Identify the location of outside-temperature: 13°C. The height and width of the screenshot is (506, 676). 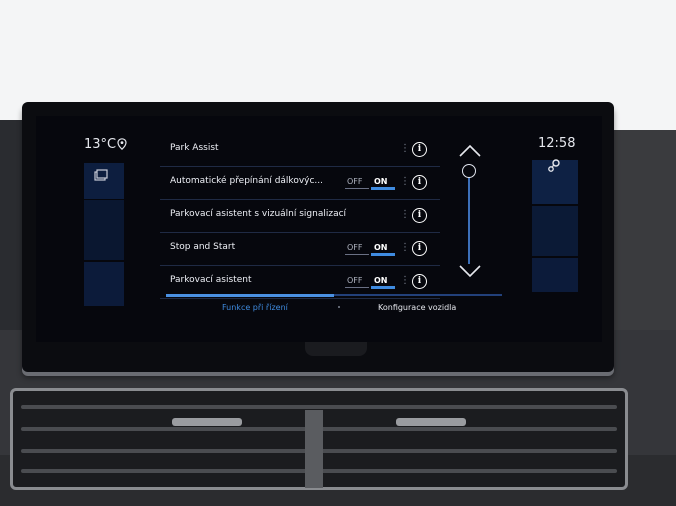
(100, 144).